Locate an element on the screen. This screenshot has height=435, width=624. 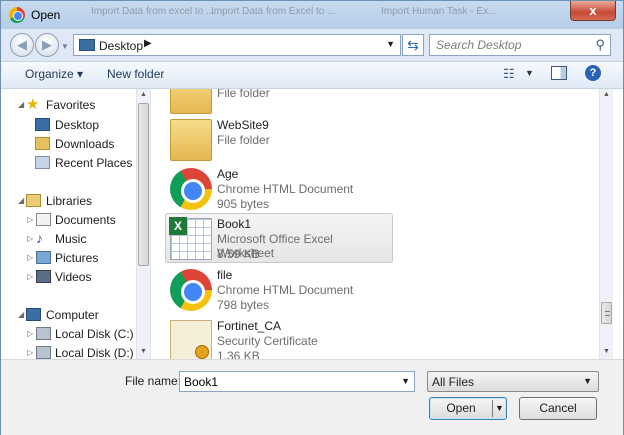
tree-item-music: ▷ ♪ Music is located at coordinates (68, 239).